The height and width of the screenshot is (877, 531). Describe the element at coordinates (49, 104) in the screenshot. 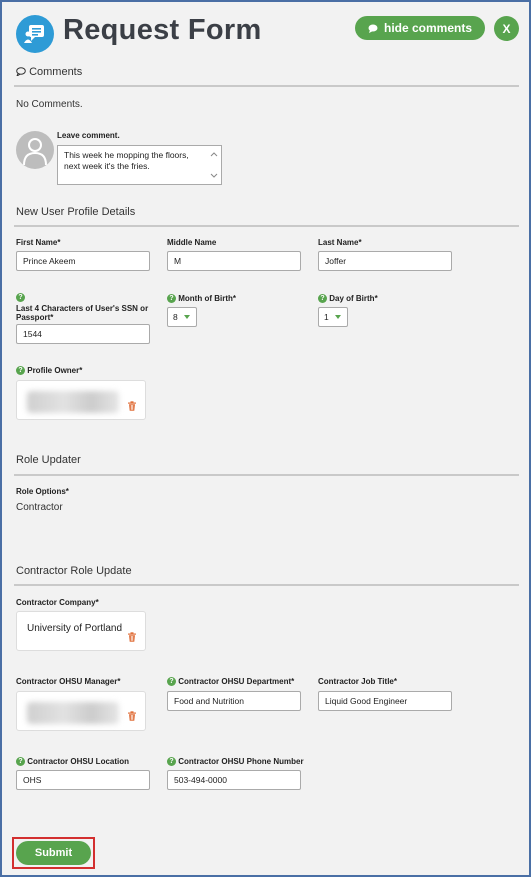

I see `no-comments-text: No Comments.` at that location.